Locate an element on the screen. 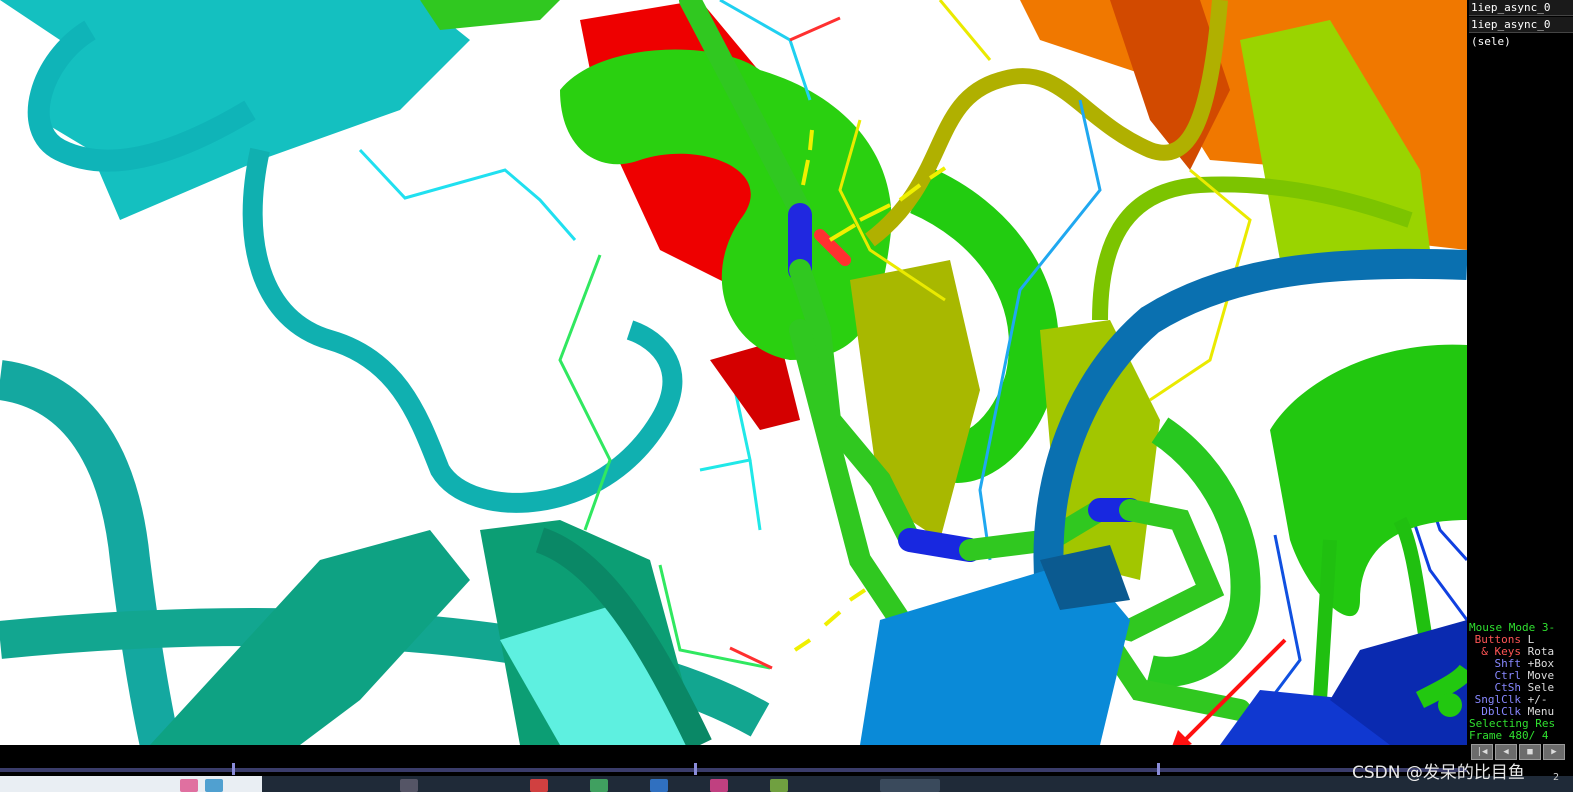 This screenshot has height=792, width=1573. movie-timeline is located at coordinates (733, 760).